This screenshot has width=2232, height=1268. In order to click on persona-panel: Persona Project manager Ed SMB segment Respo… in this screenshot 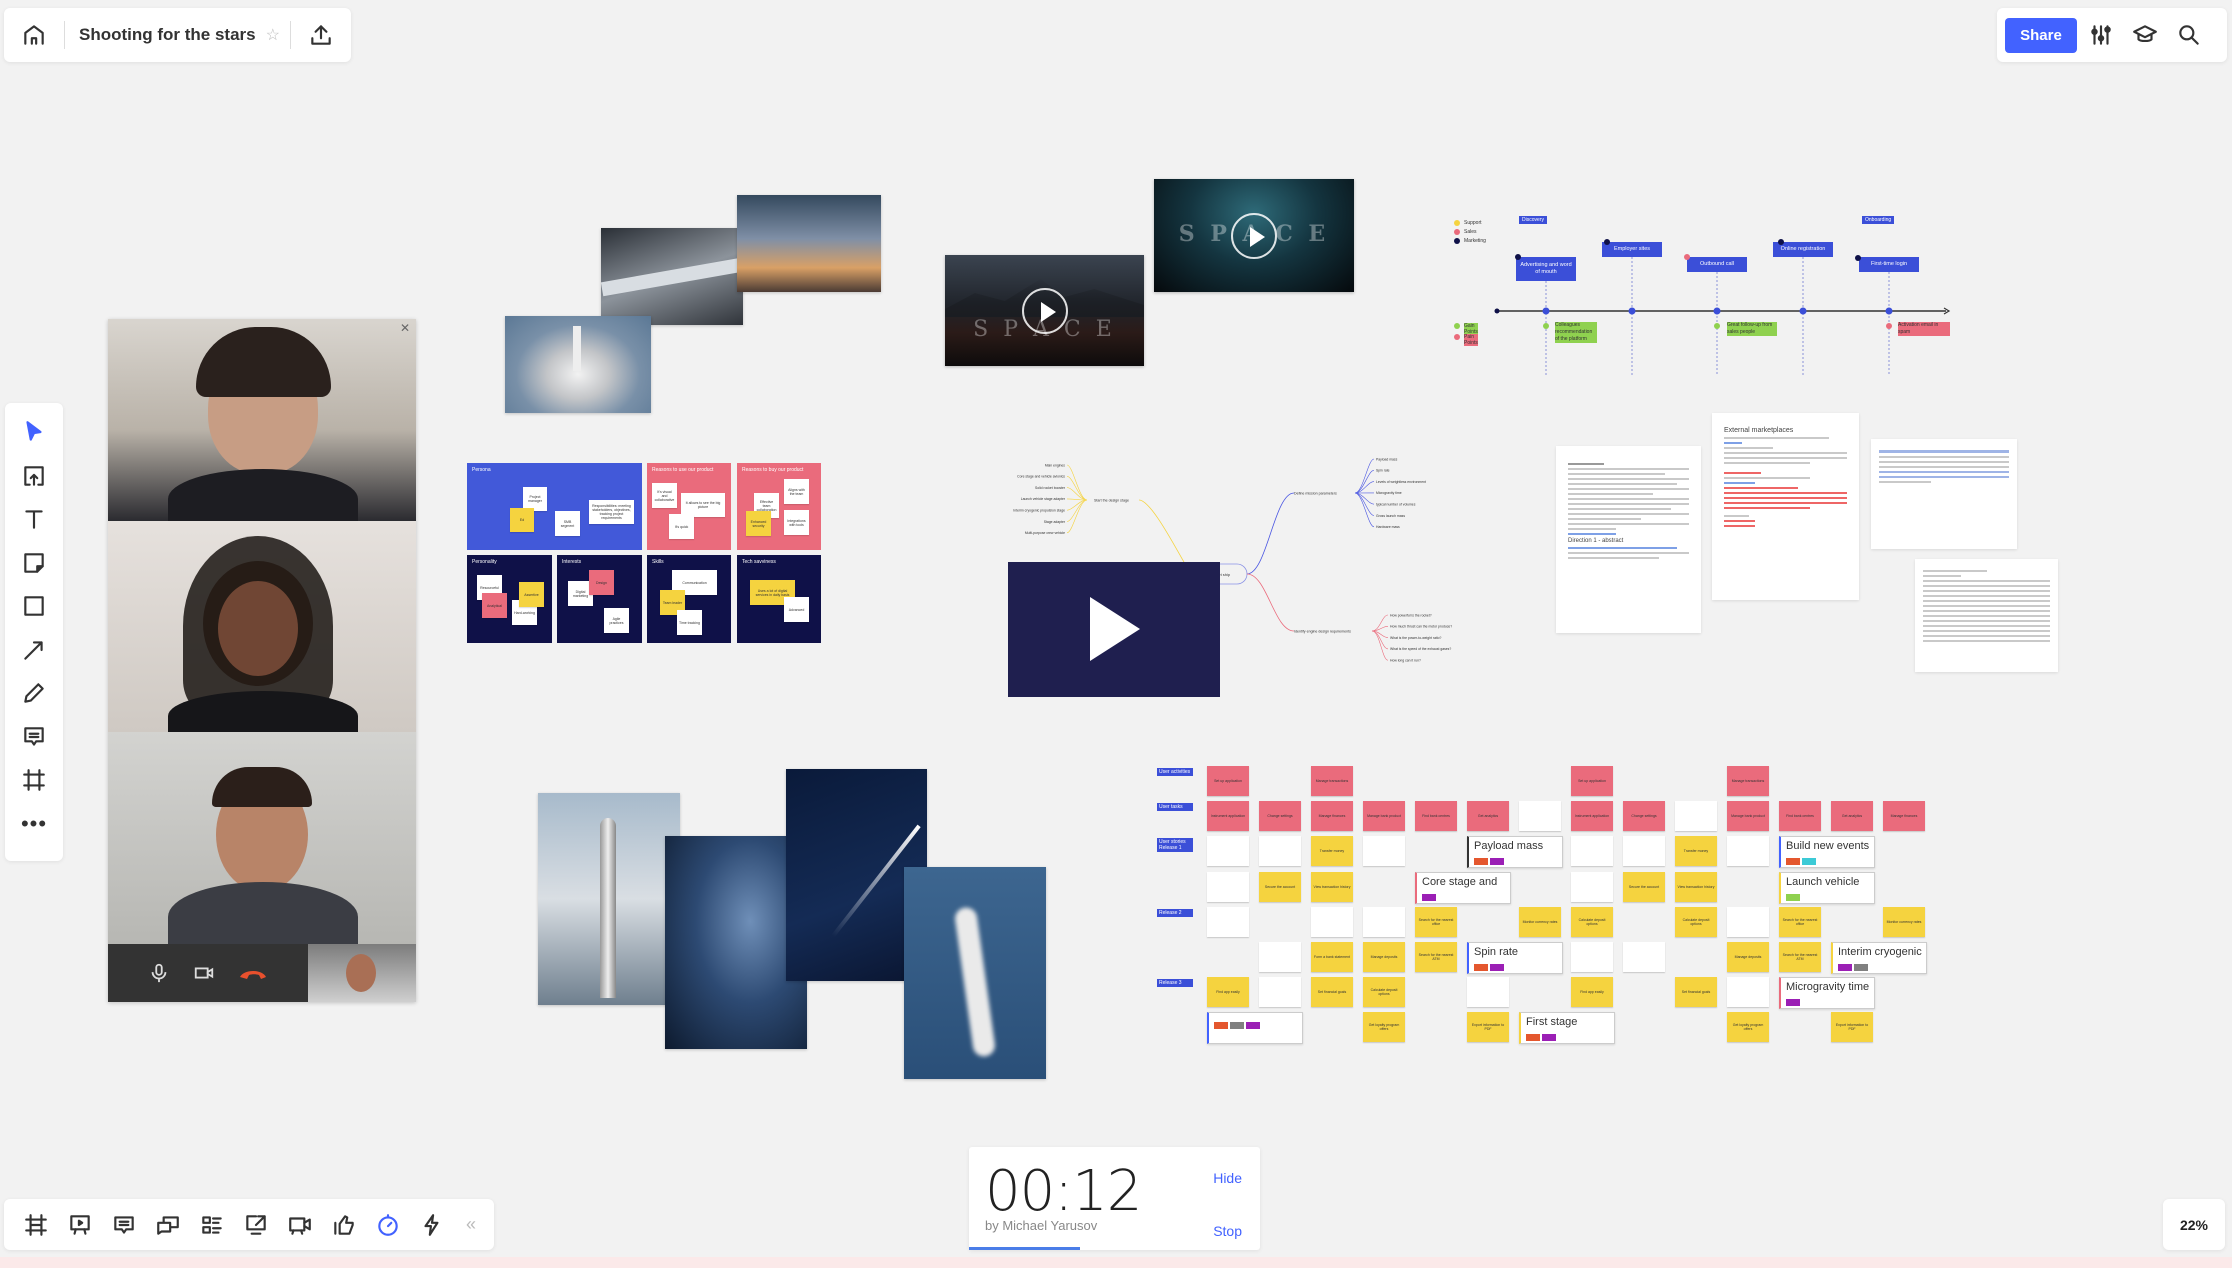, I will do `click(554, 506)`.